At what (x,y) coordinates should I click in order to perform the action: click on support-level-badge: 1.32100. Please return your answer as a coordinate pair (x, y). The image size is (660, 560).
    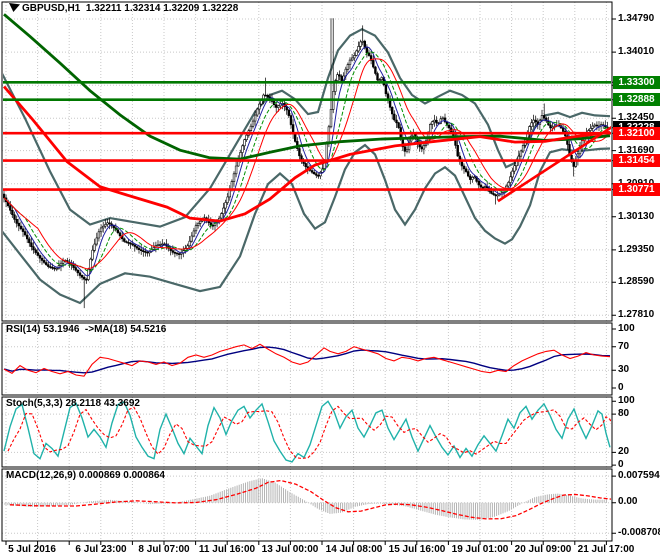
    Looking at the image, I should click on (636, 133).